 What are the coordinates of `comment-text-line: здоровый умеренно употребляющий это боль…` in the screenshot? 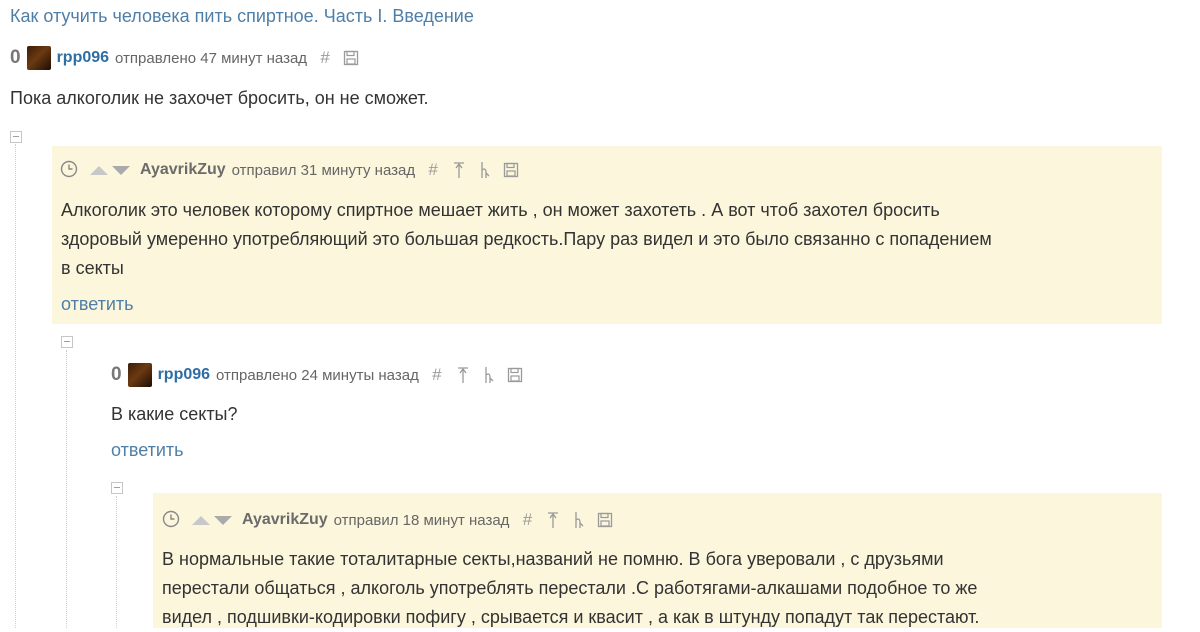 It's located at (526, 239).